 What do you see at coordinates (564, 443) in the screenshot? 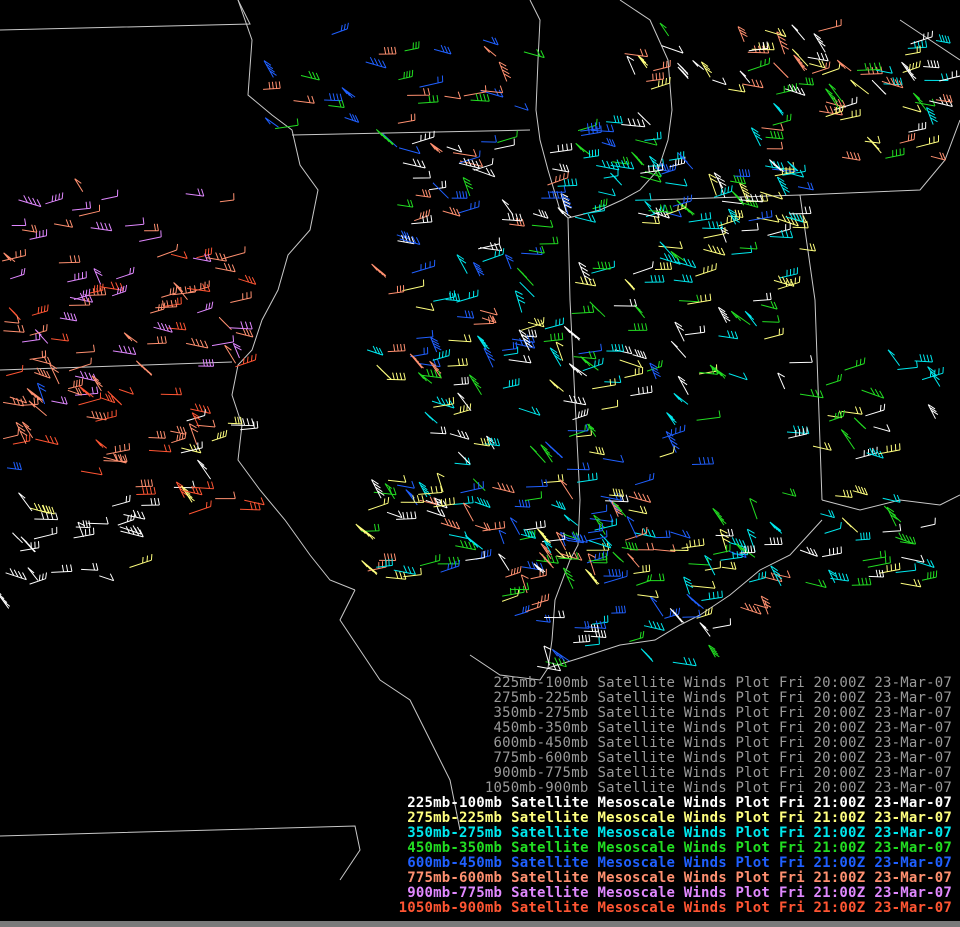
I see `boundary-illinois-indiana` at bounding box center [564, 443].